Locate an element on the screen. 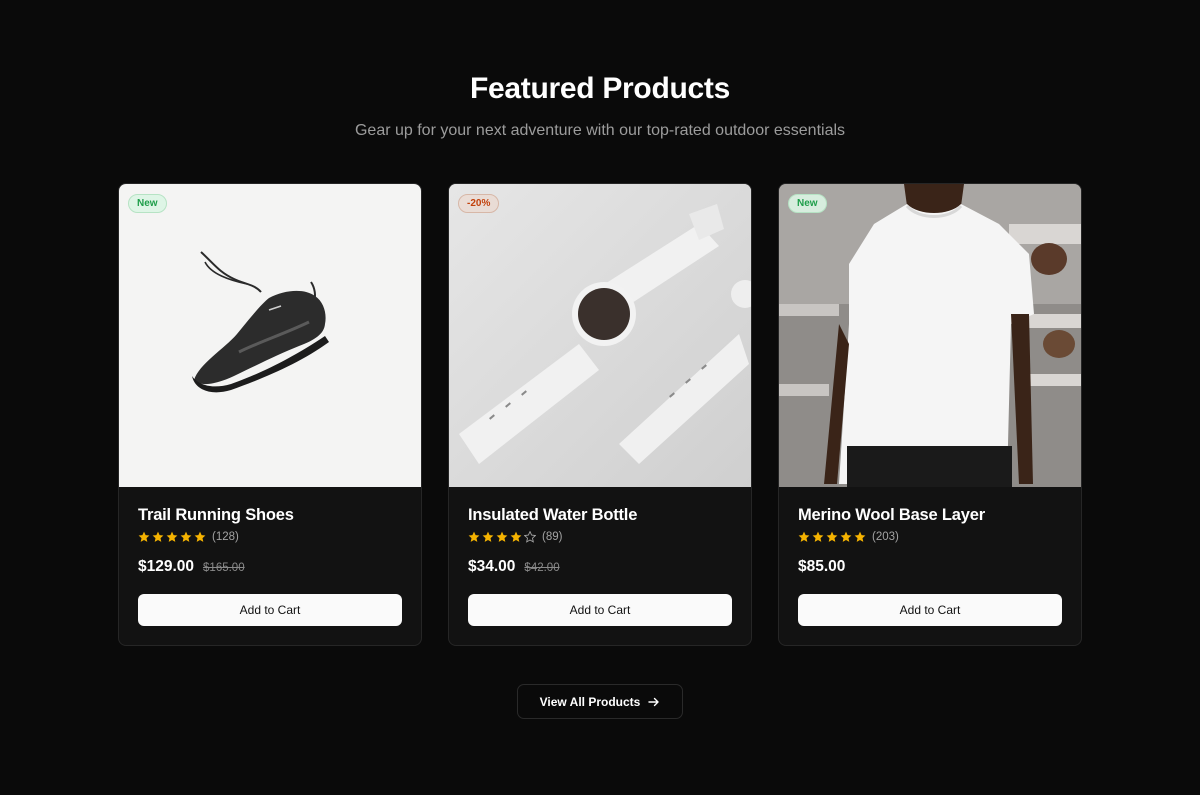  original-price: $165.00 is located at coordinates (224, 568).